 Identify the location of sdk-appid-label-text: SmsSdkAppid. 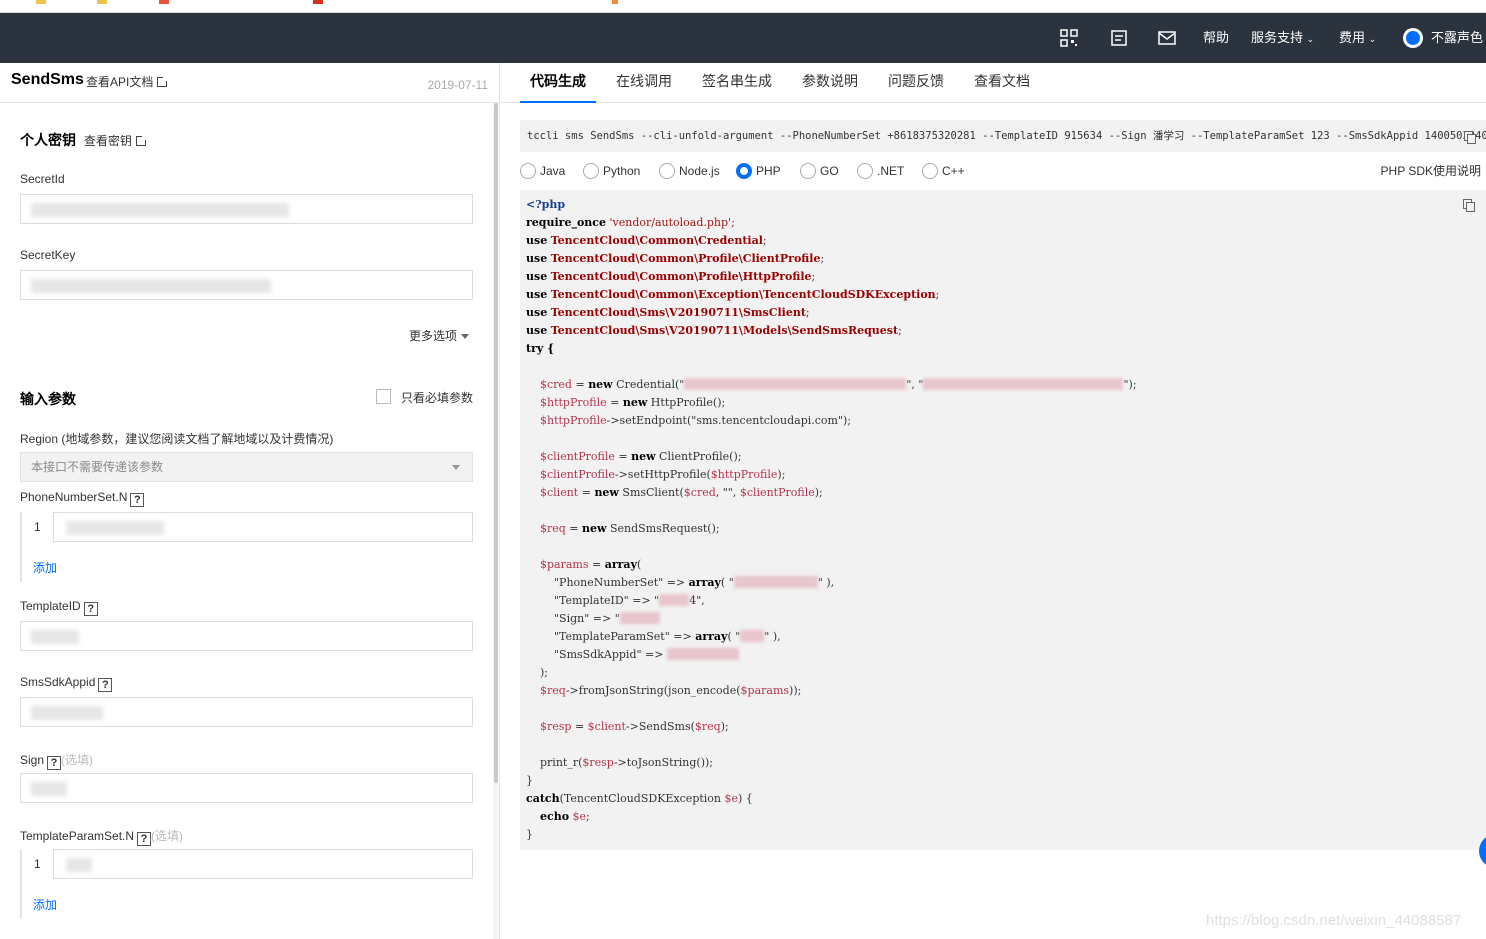
(58, 682).